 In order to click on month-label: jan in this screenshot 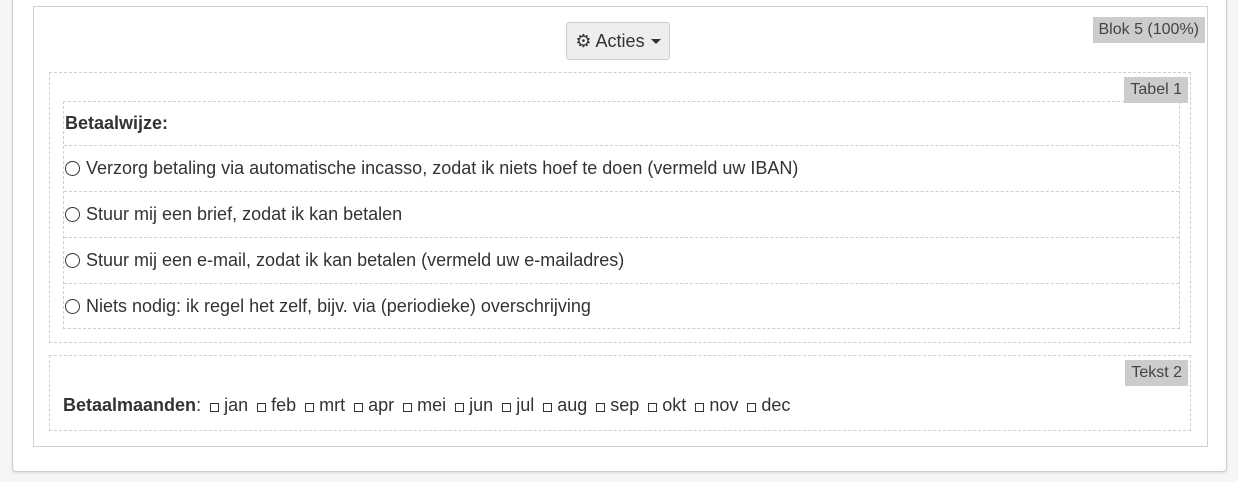, I will do `click(236, 405)`.